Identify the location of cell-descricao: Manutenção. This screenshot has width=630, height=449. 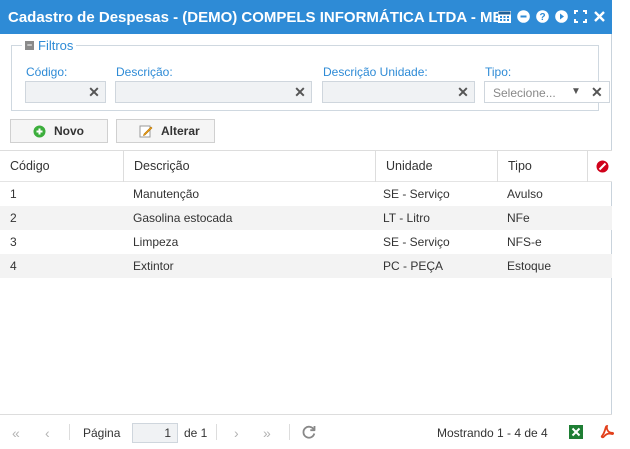
(166, 194).